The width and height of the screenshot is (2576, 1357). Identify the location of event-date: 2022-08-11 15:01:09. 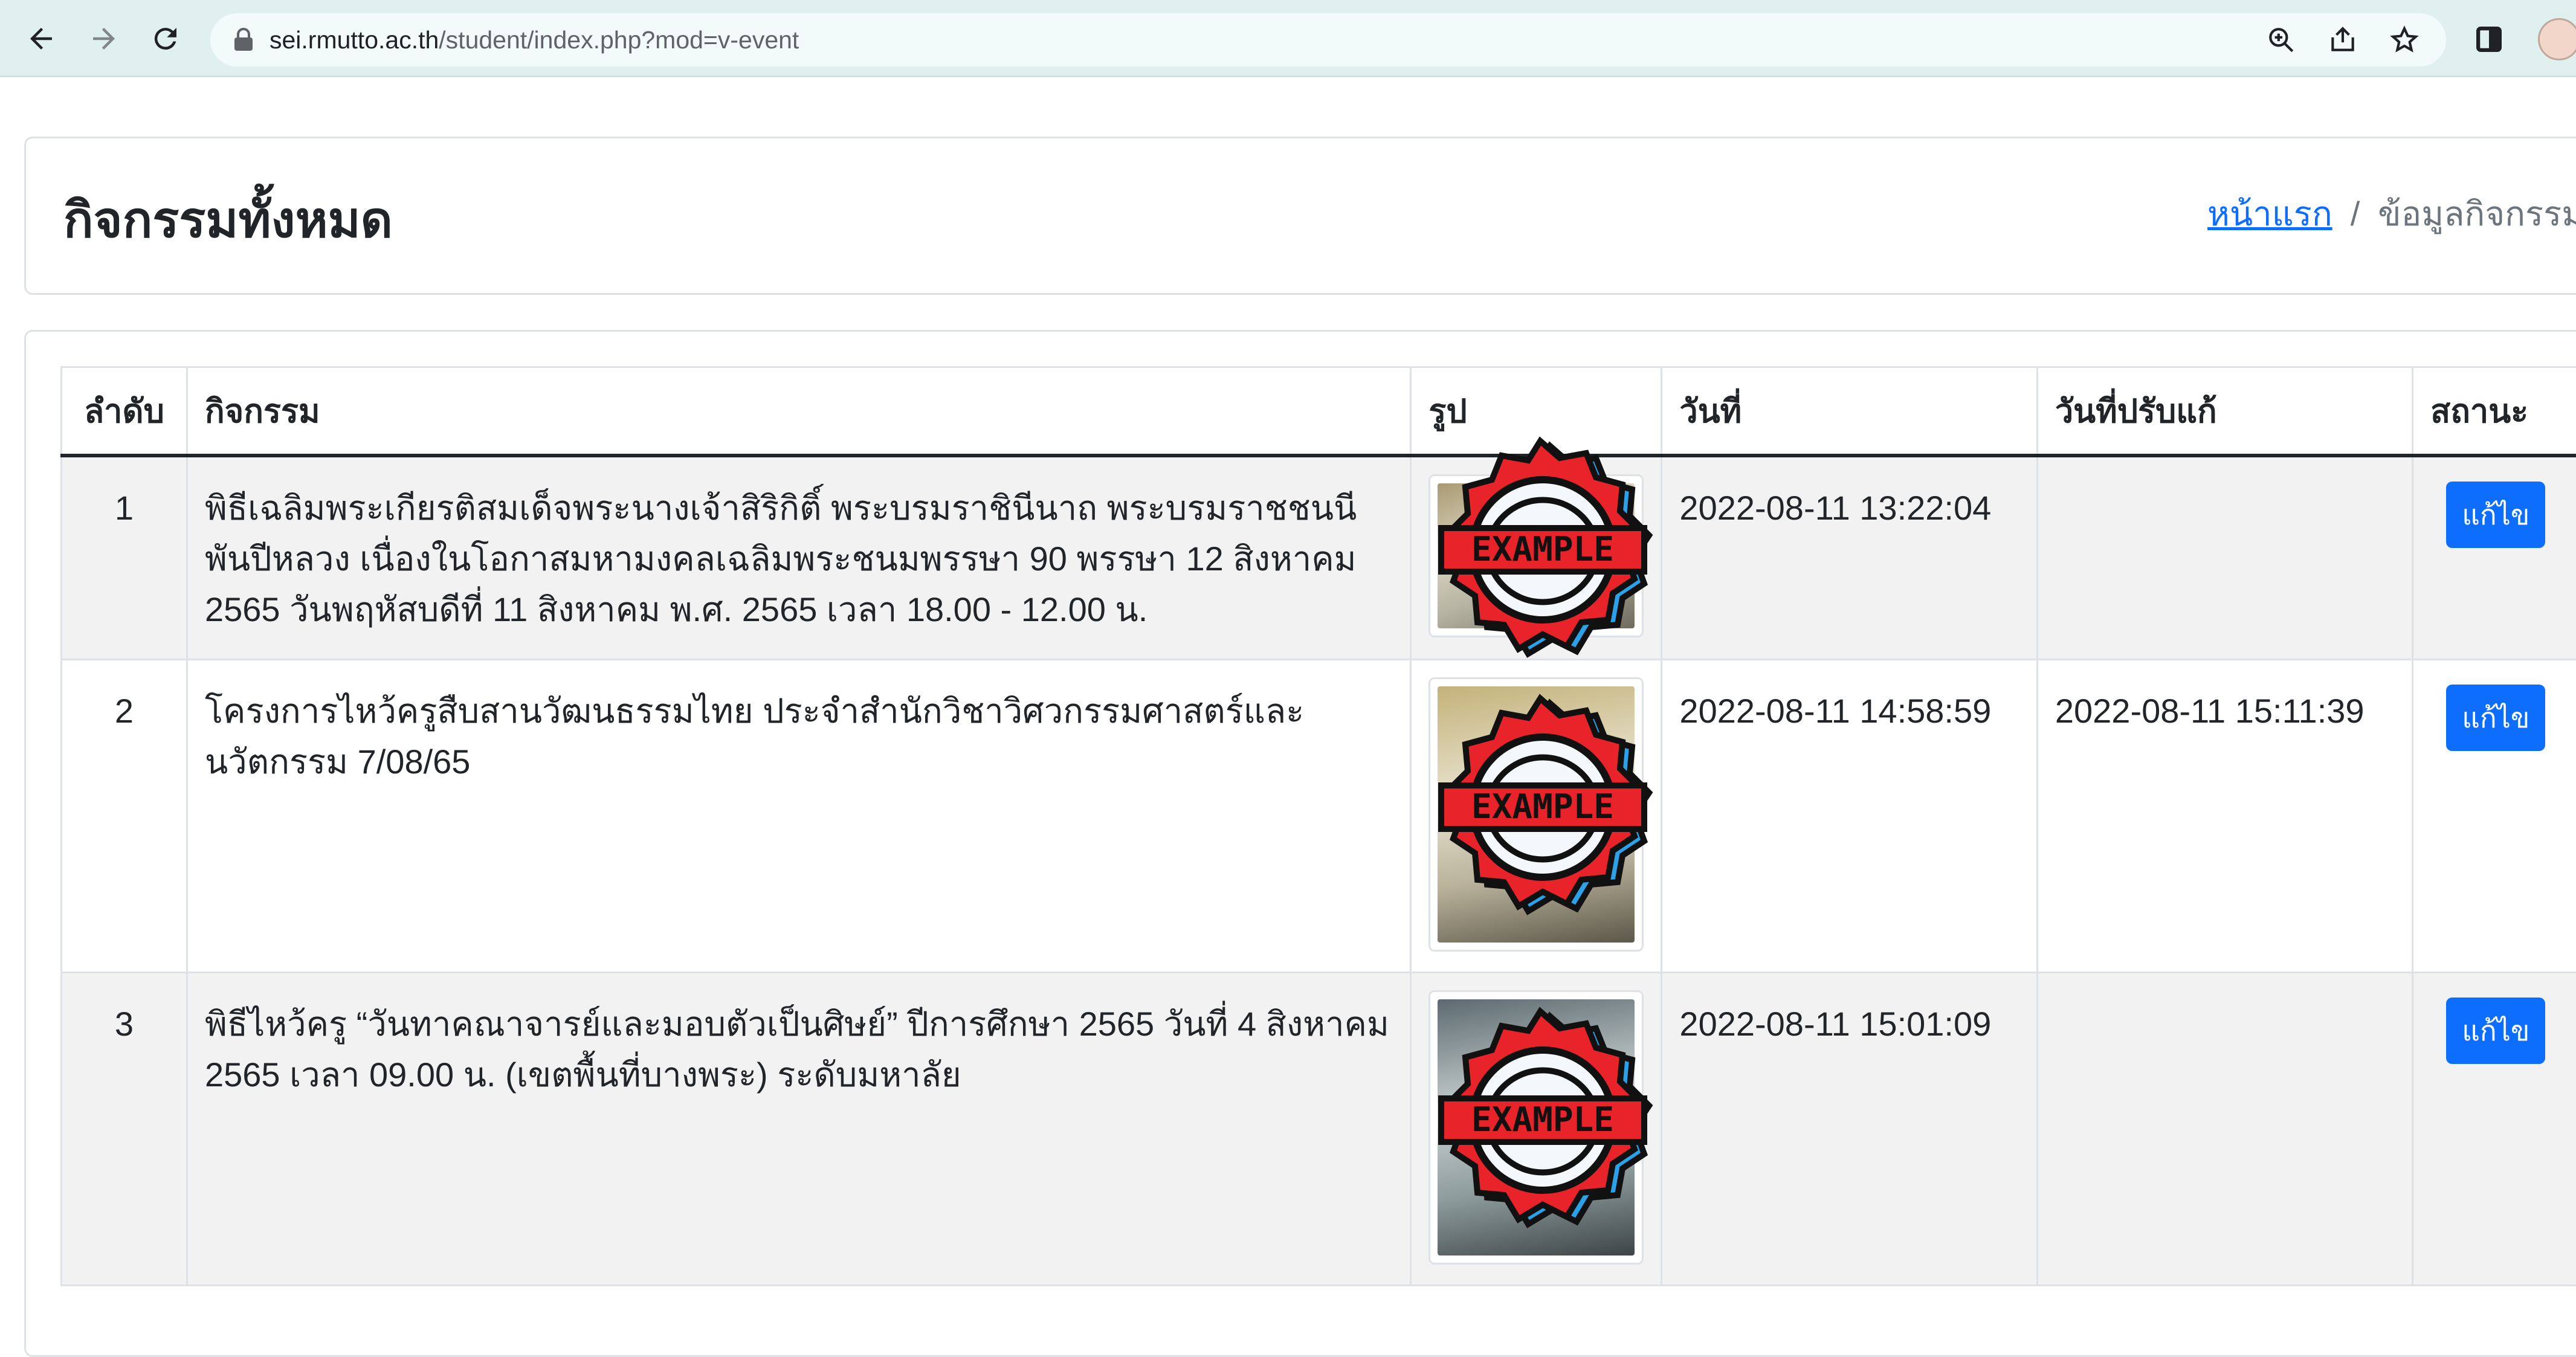
(1850, 1129).